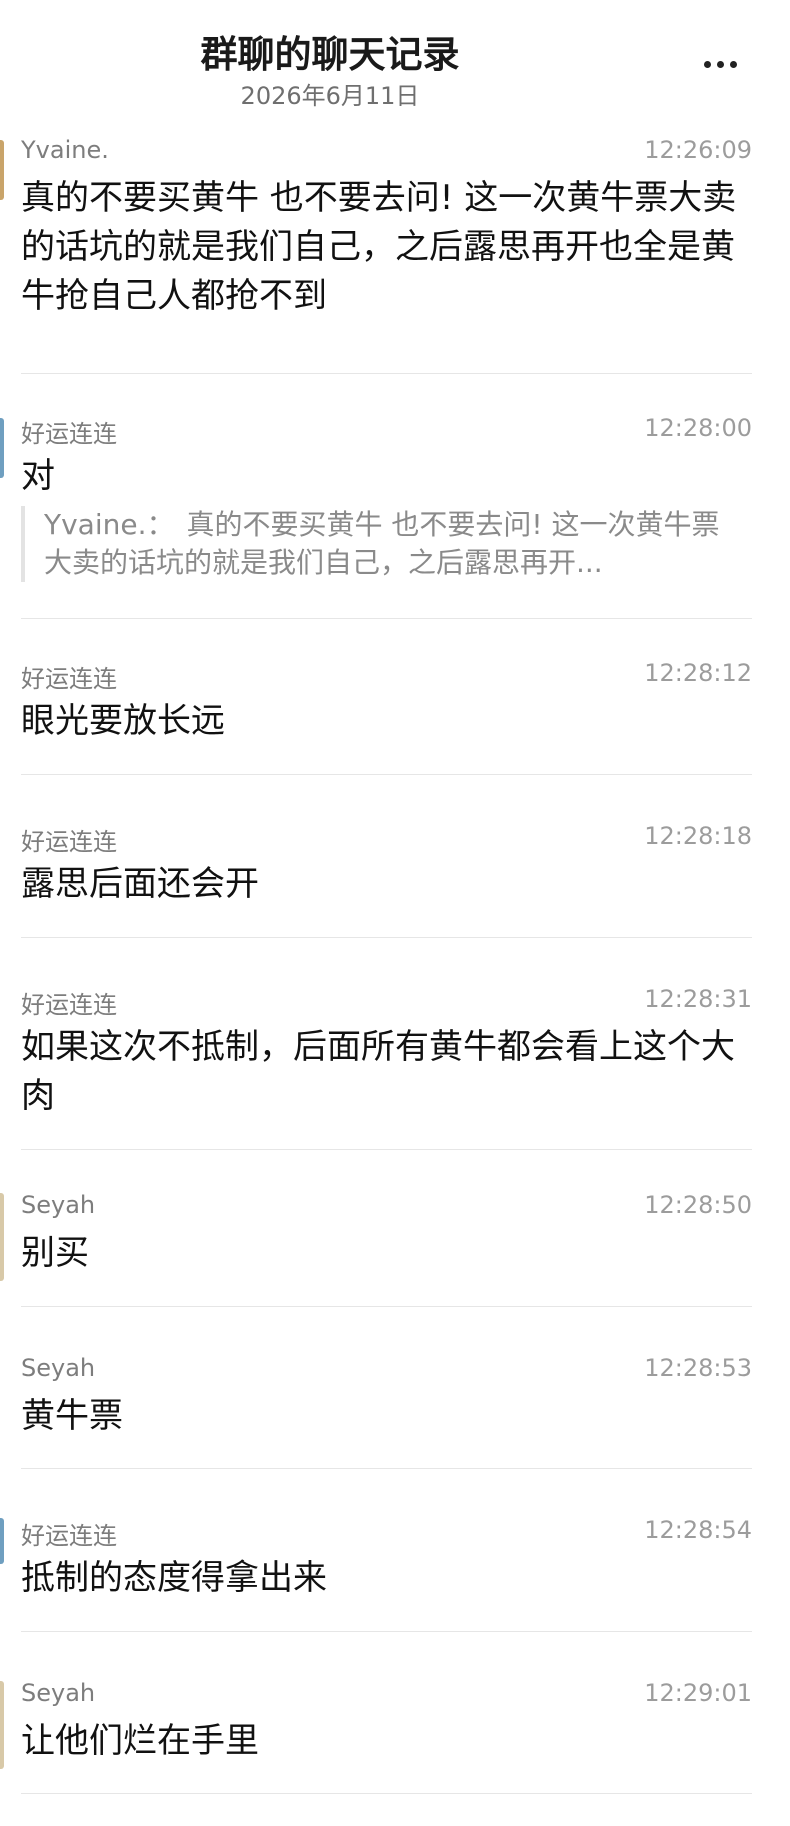  What do you see at coordinates (38, 476) in the screenshot?
I see `message-text: 对` at bounding box center [38, 476].